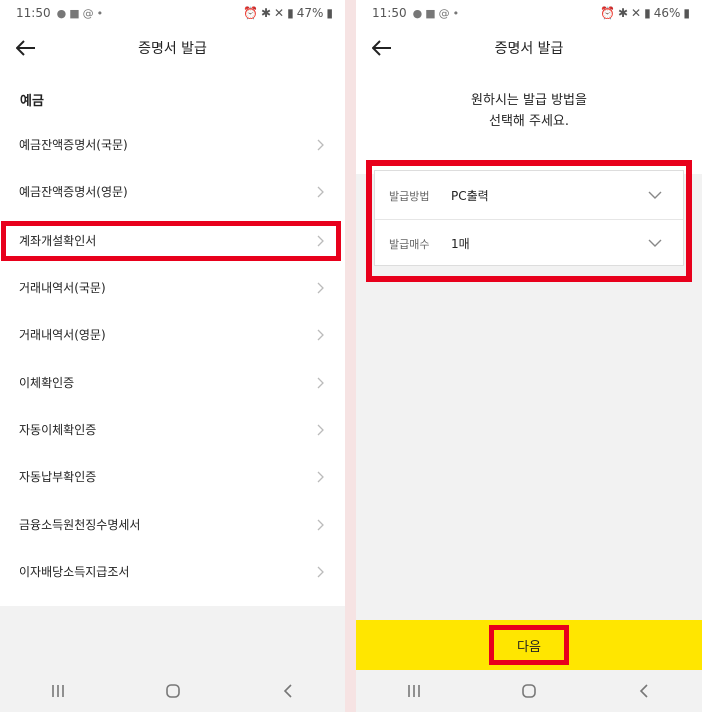 The width and height of the screenshot is (702, 712). I want to click on list-item: 거래내역서(영문), so click(172, 334).